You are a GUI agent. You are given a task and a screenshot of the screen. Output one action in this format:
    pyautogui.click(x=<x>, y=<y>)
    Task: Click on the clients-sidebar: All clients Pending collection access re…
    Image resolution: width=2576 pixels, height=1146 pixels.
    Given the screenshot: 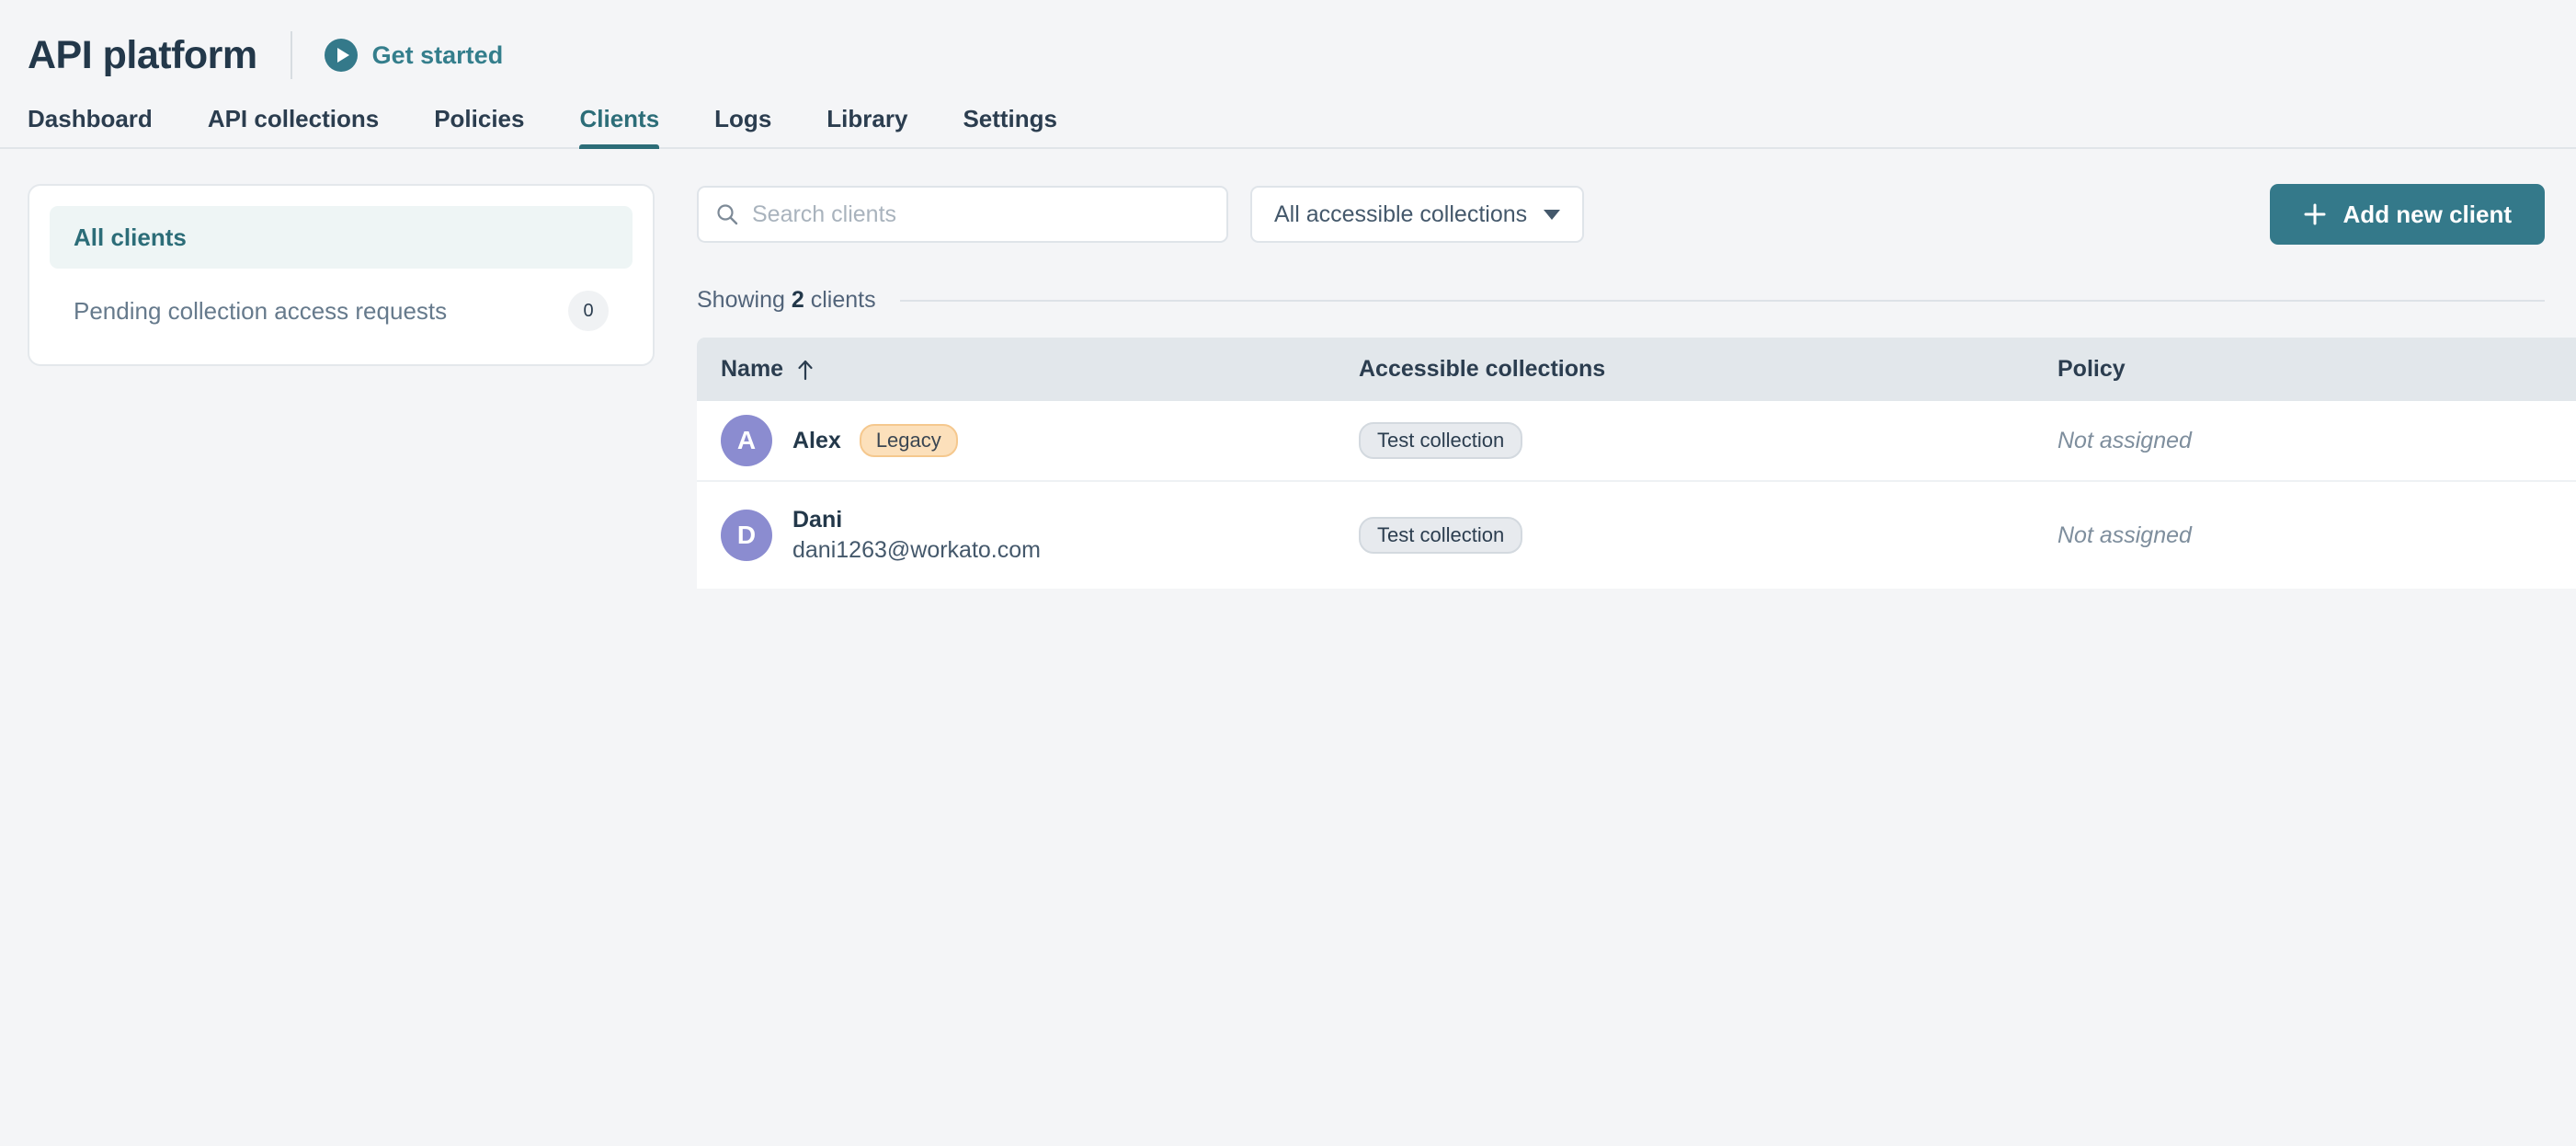 What is the action you would take?
    pyautogui.click(x=341, y=275)
    